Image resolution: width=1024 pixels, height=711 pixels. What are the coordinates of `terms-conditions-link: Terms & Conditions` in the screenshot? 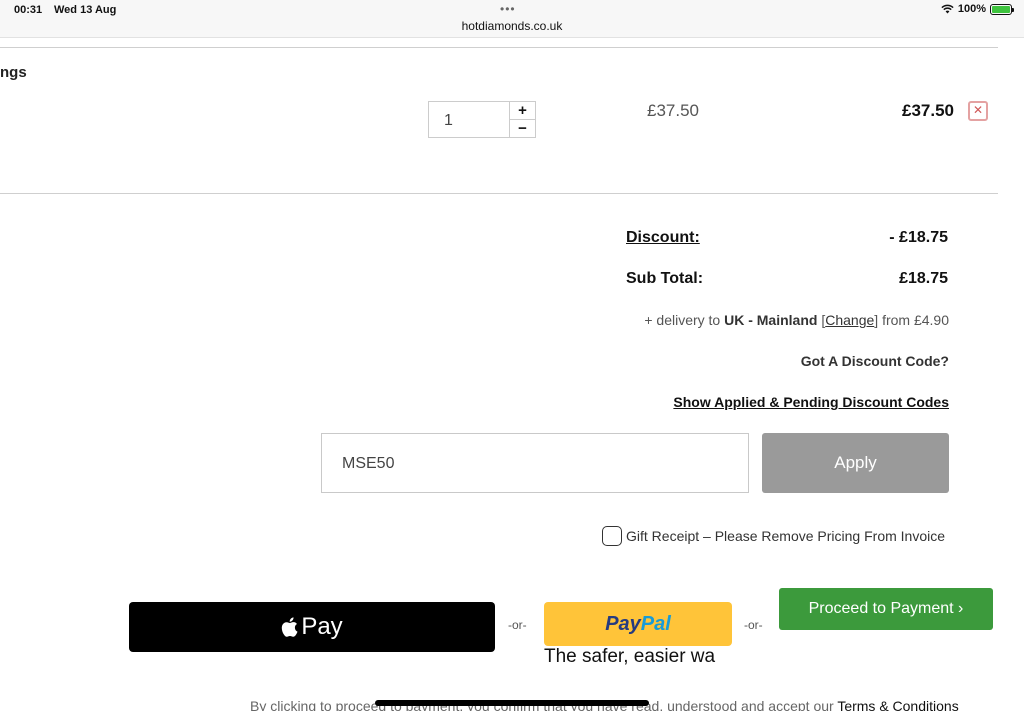 It's located at (897, 704).